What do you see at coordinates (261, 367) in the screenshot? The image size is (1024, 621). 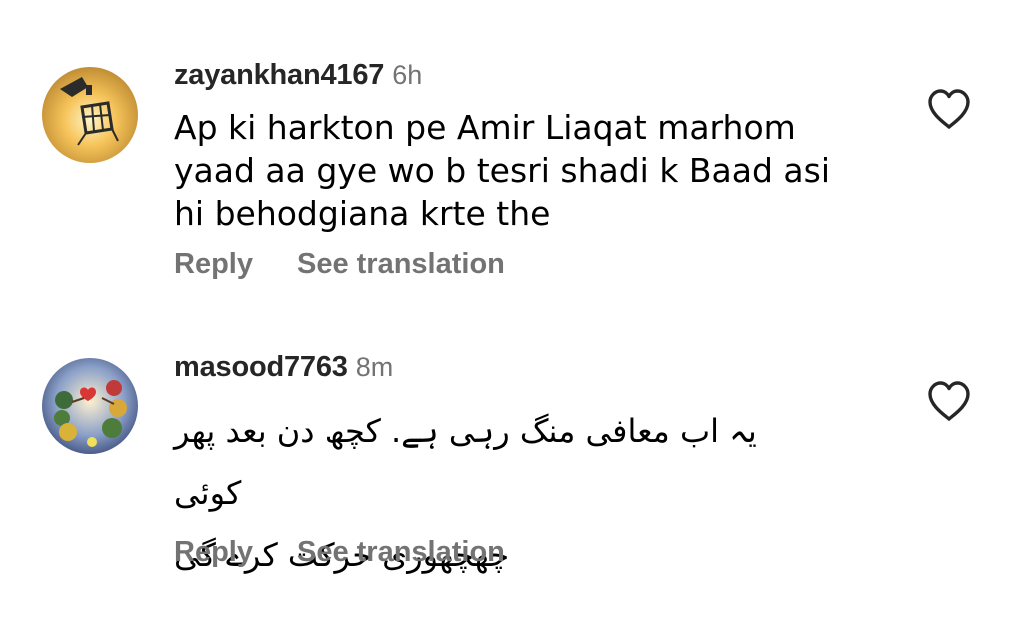 I see `username: masood7763` at bounding box center [261, 367].